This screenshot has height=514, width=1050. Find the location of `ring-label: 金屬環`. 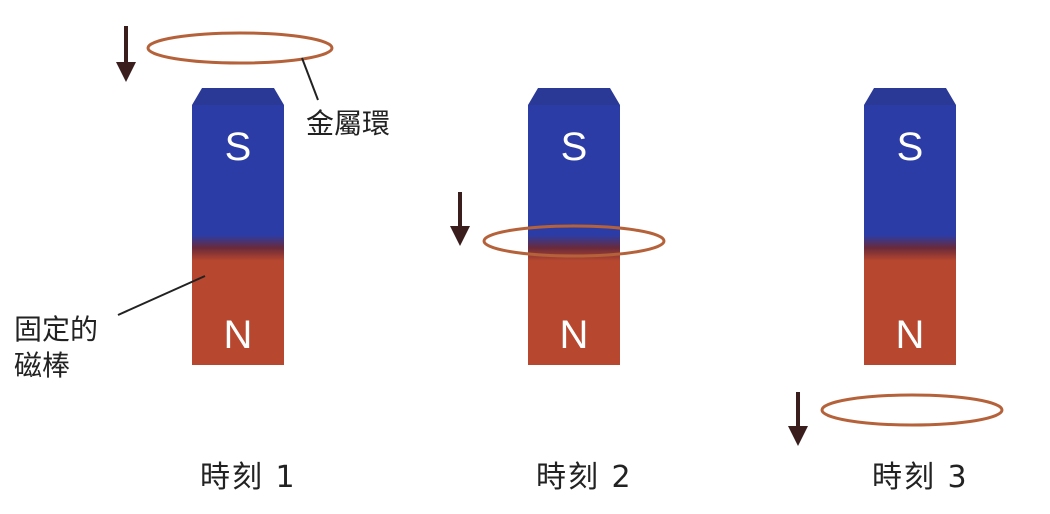

ring-label: 金屬環 is located at coordinates (348, 123).